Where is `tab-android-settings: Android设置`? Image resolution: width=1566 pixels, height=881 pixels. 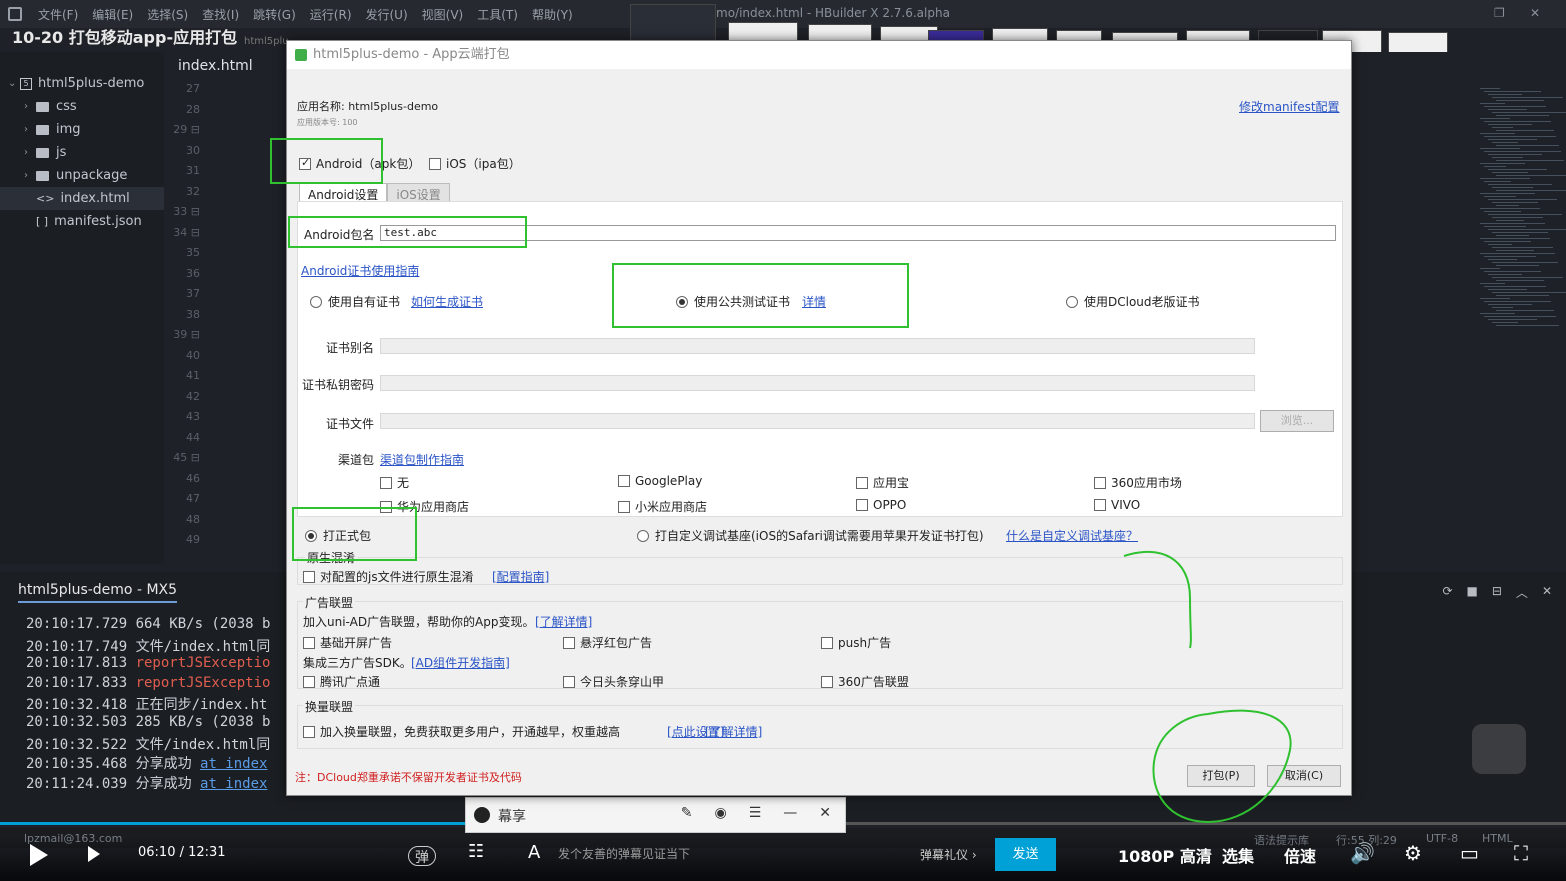 tab-android-settings: Android设置 is located at coordinates (343, 193).